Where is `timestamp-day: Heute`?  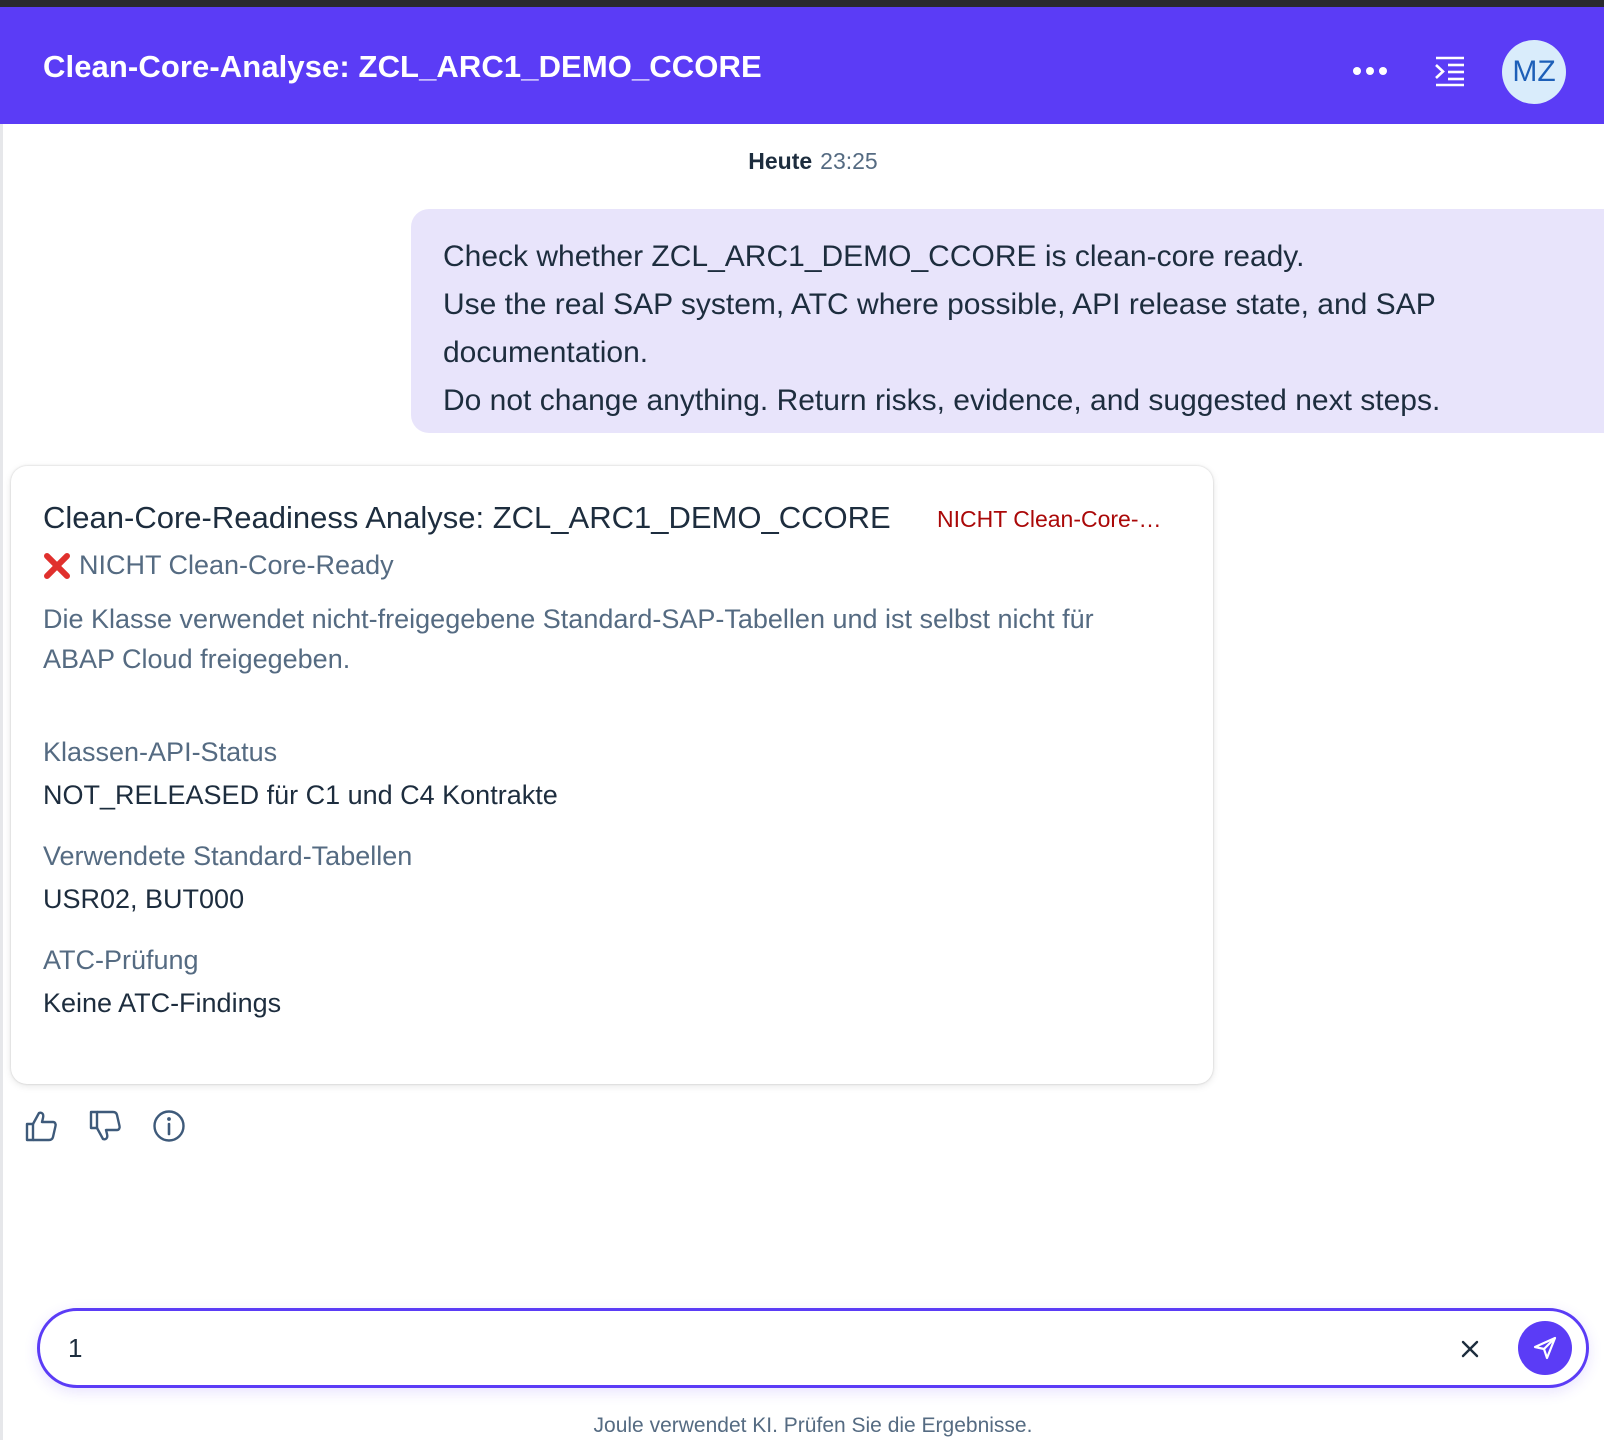 timestamp-day: Heute is located at coordinates (780, 161).